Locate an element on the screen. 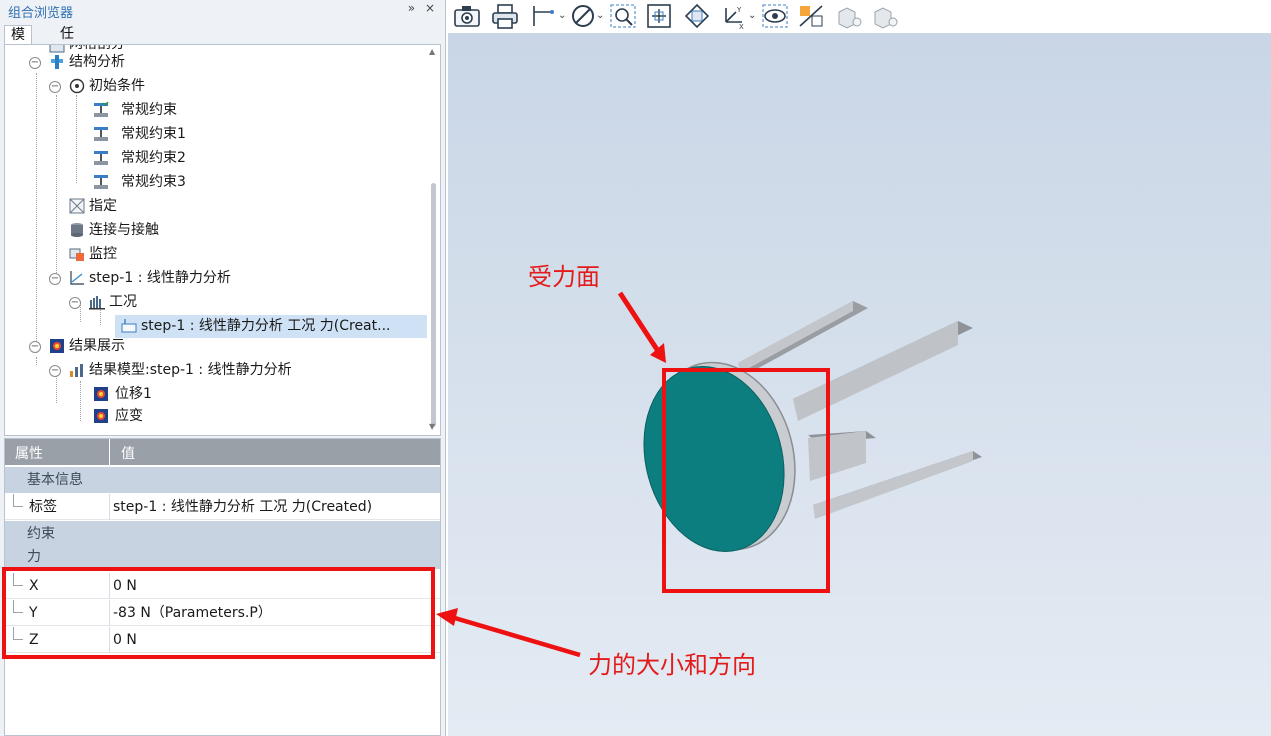 The image size is (1271, 736). eye-icon is located at coordinates (775, 16).